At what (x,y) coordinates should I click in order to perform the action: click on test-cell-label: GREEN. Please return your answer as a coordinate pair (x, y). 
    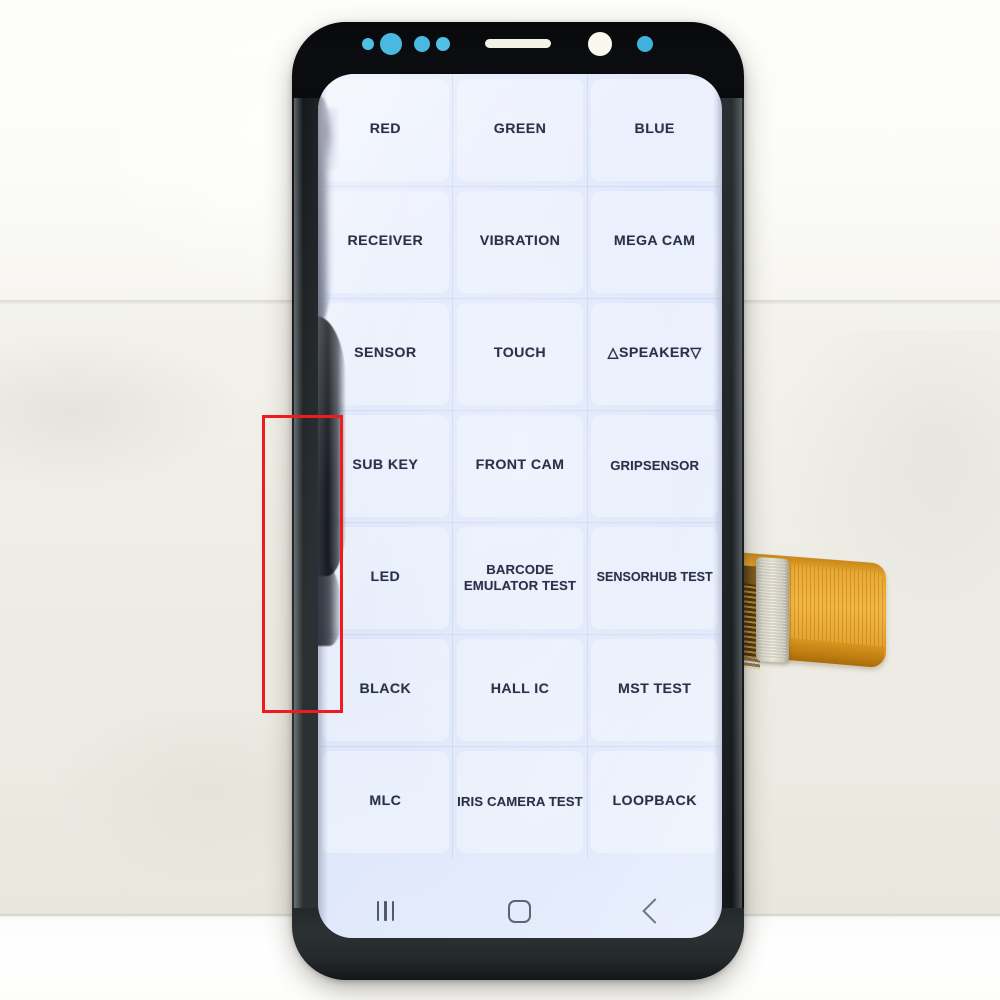
    Looking at the image, I should click on (520, 129).